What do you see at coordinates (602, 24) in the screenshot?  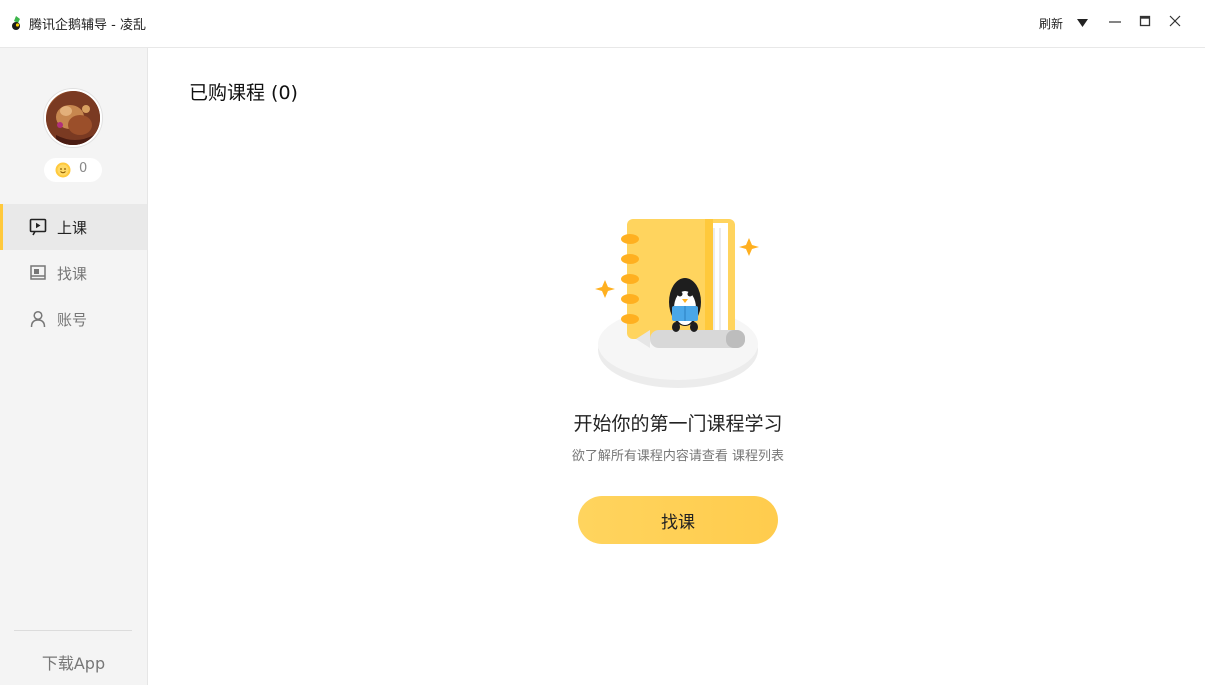 I see `title-bar: 腾讯企鹅辅导 - 凌乱 刷新` at bounding box center [602, 24].